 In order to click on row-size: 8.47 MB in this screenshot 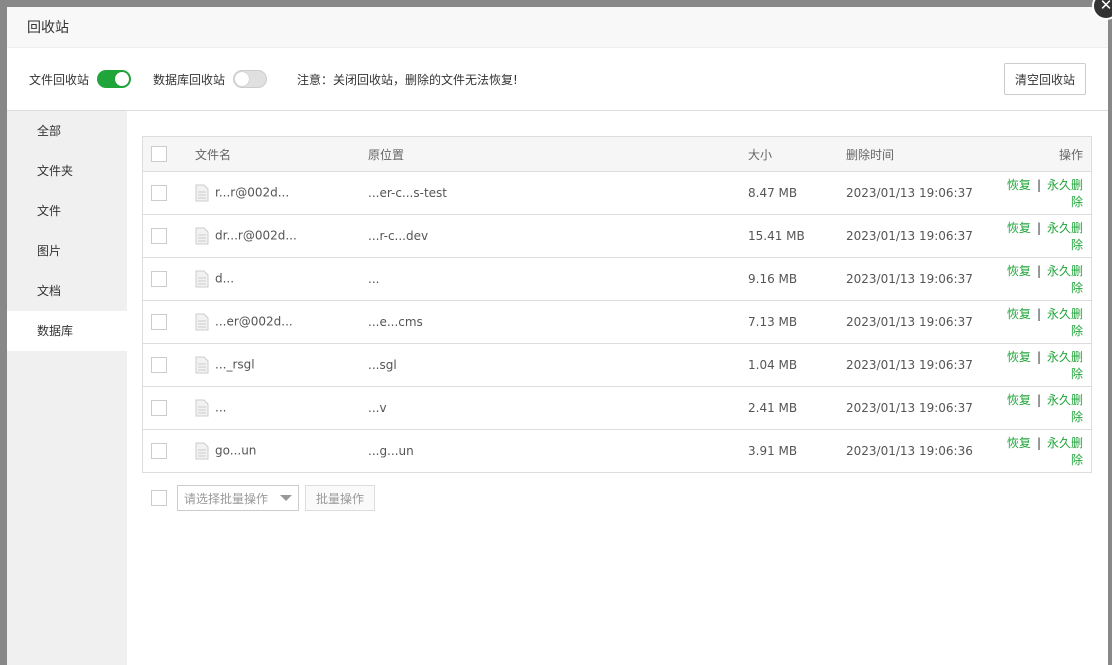, I will do `click(773, 193)`.